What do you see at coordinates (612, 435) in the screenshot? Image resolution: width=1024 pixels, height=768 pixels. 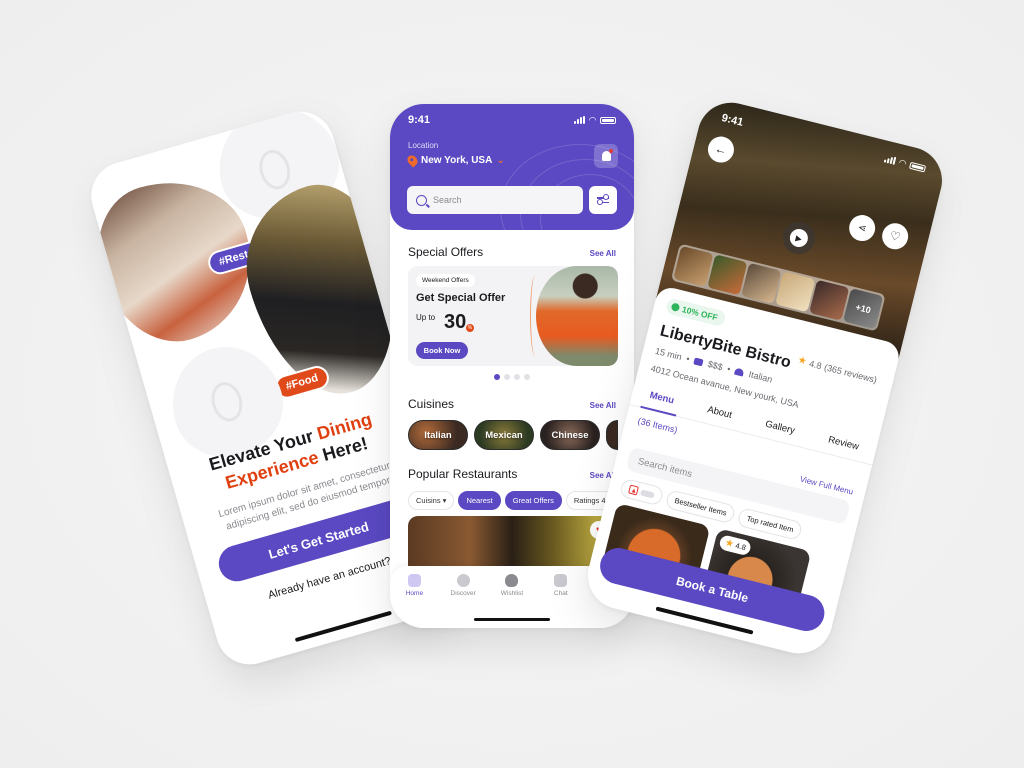 I see `cuisine-more` at bounding box center [612, 435].